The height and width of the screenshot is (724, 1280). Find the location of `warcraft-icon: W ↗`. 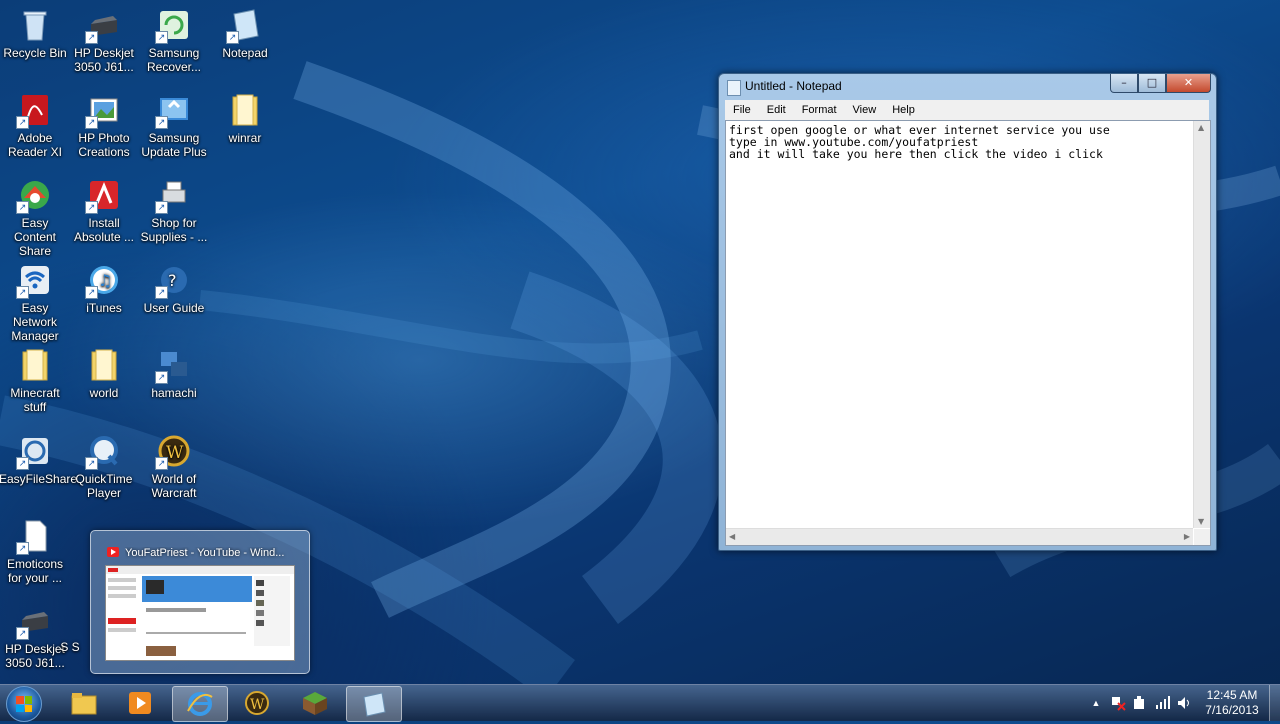

warcraft-icon: W ↗ is located at coordinates (173, 452).